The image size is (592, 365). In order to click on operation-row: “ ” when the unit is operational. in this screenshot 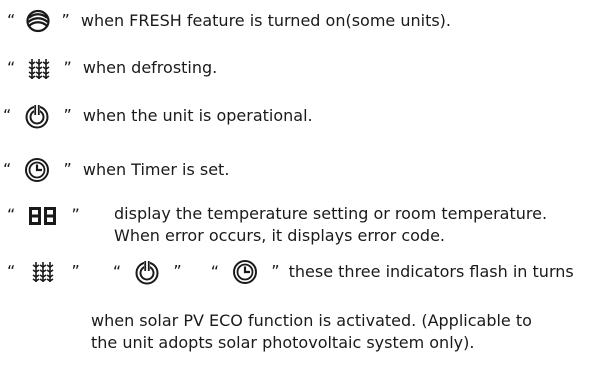, I will do `click(158, 116)`.